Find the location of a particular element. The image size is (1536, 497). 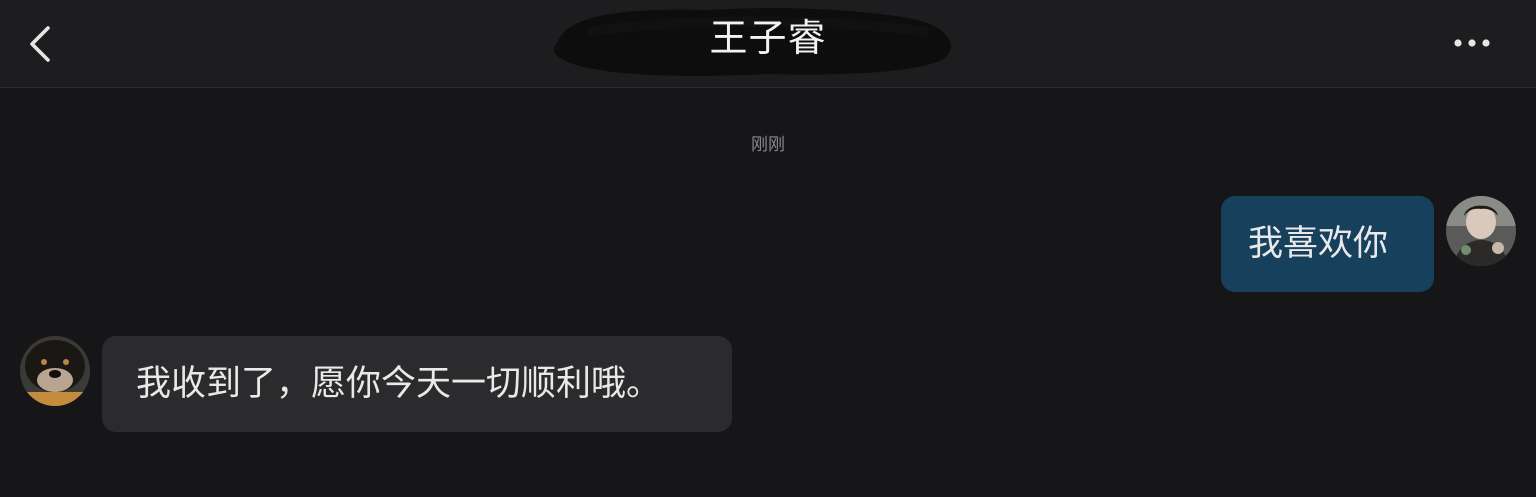

message-timestamp: 刚刚 is located at coordinates (768, 145).